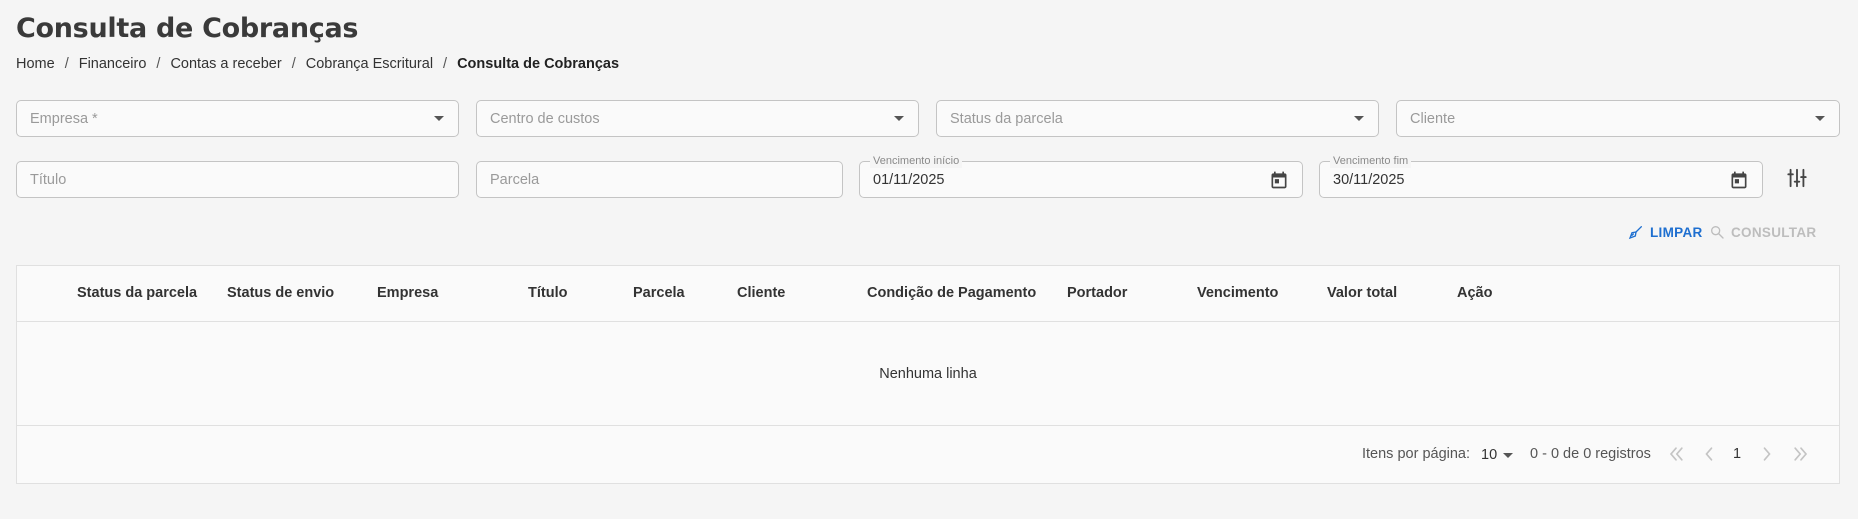  I want to click on column-vencimento: Vencimento, so click(1237, 293).